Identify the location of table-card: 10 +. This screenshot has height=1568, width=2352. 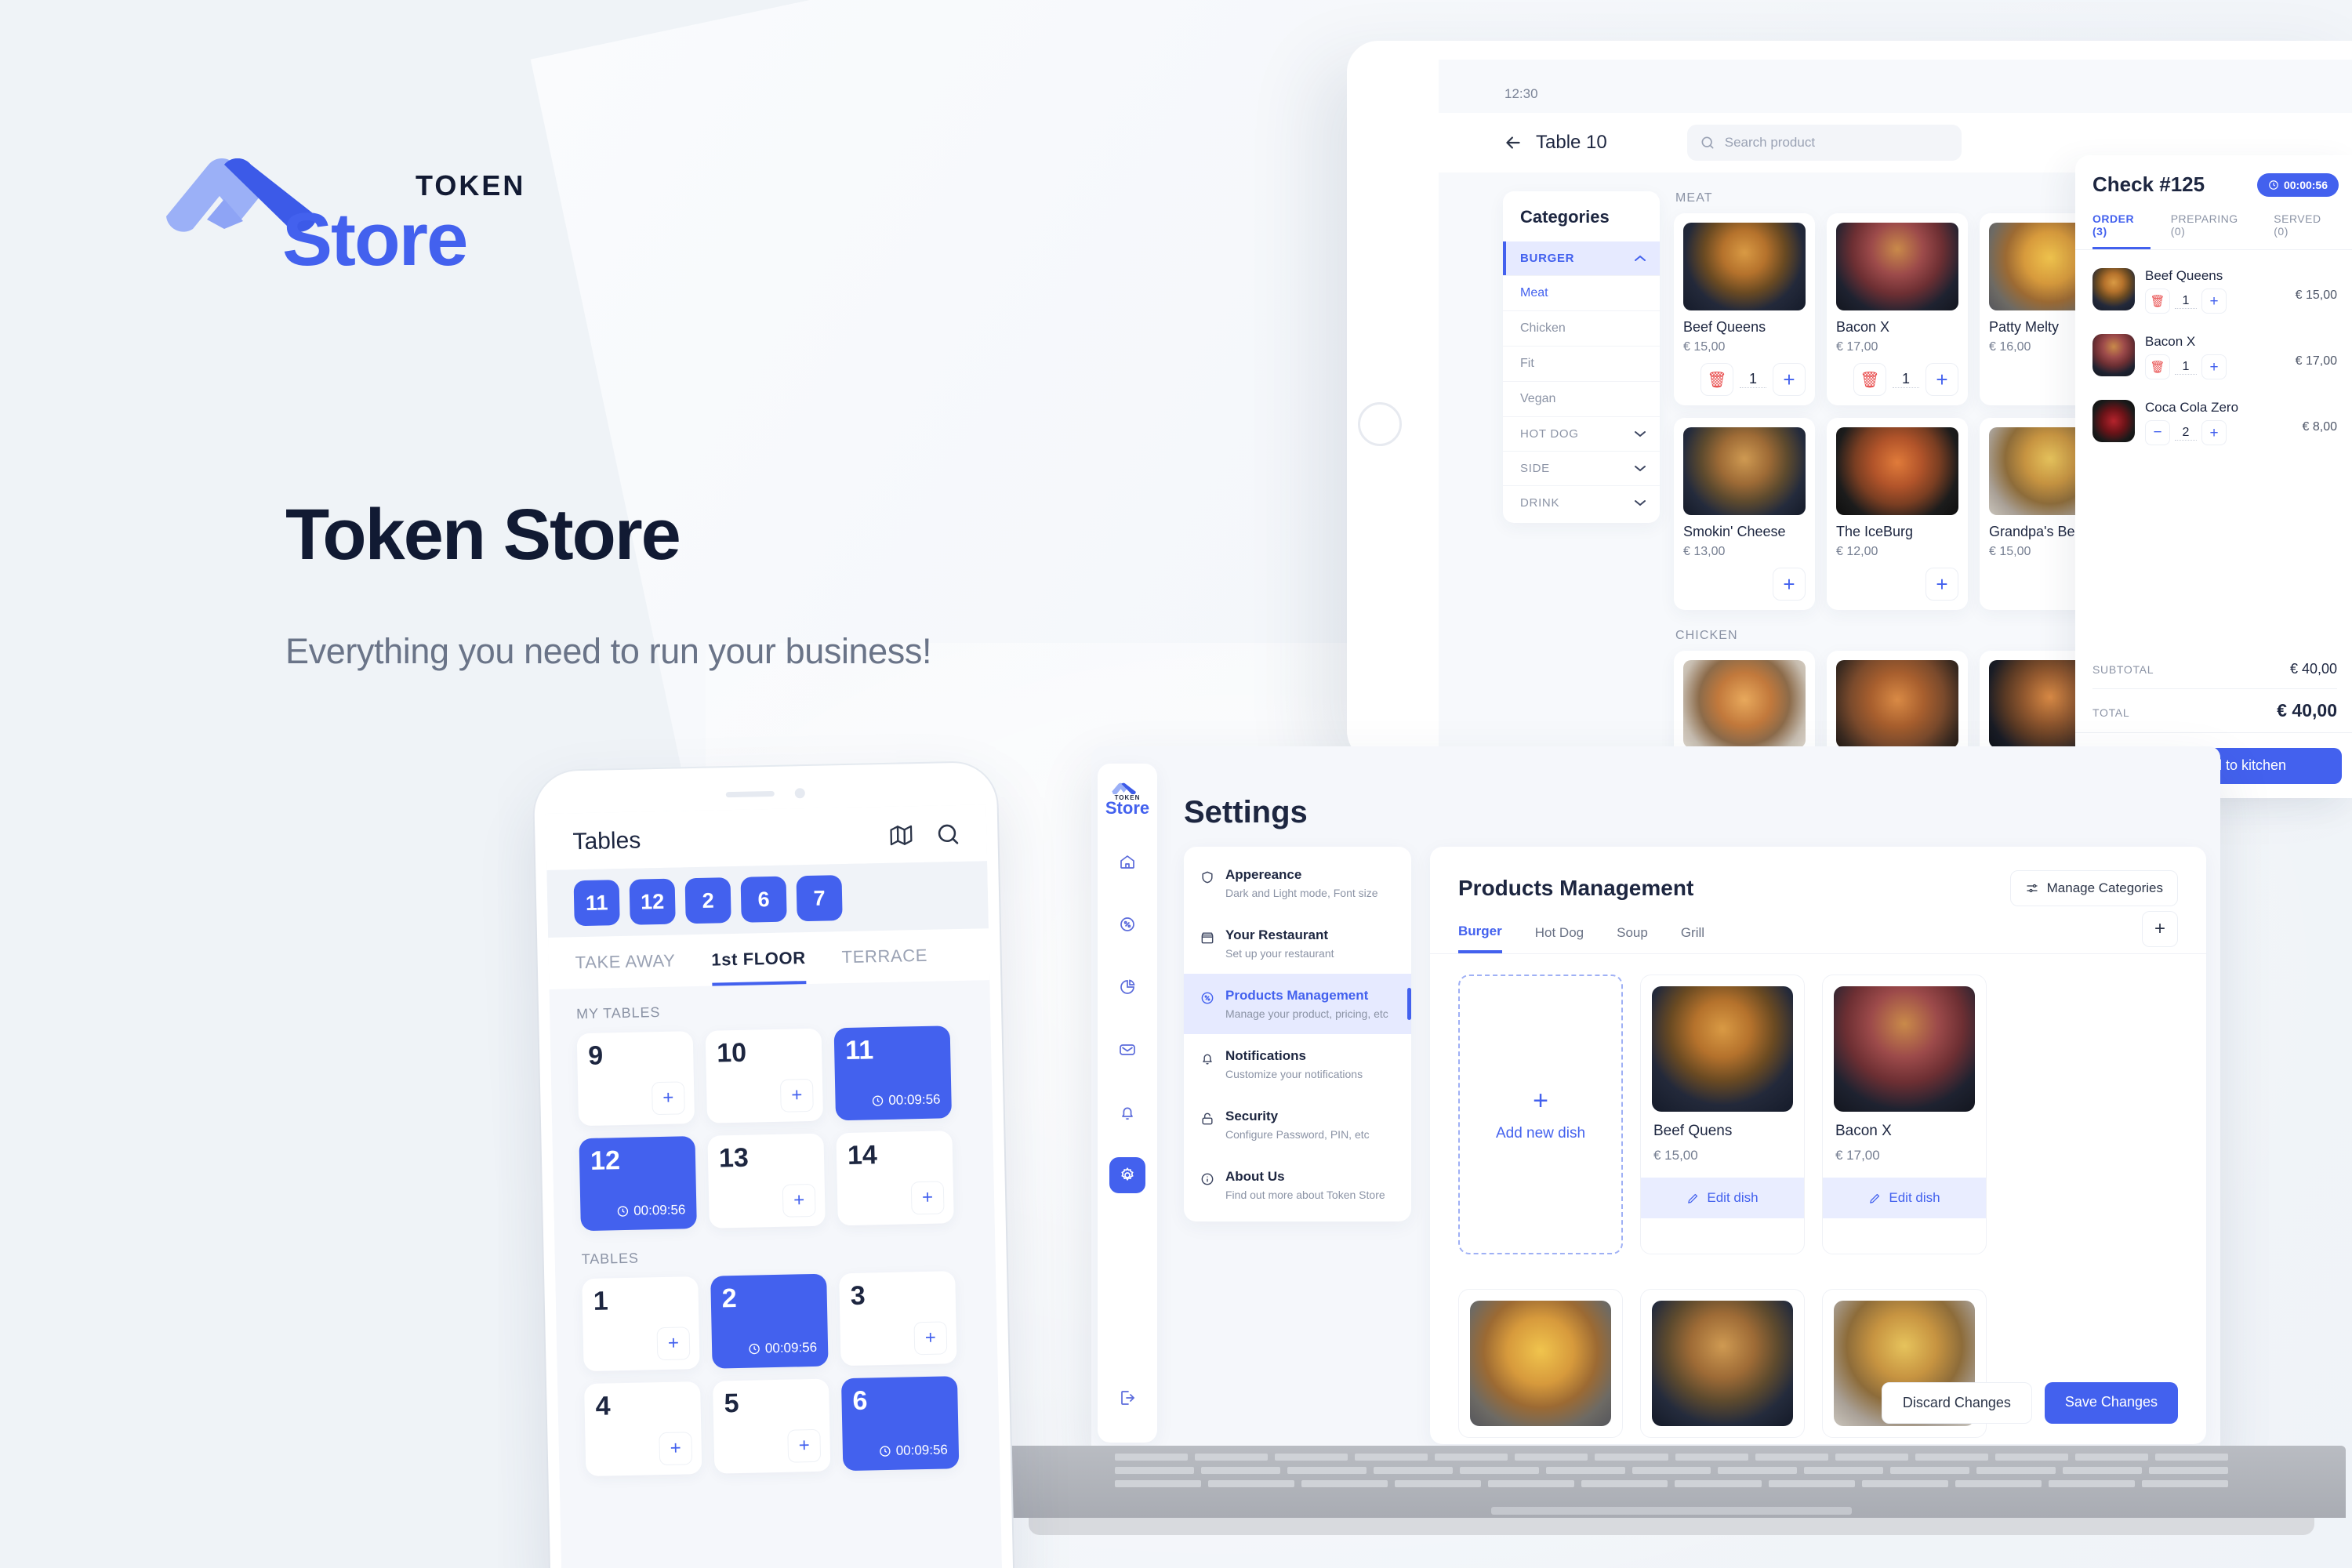
(764, 1075).